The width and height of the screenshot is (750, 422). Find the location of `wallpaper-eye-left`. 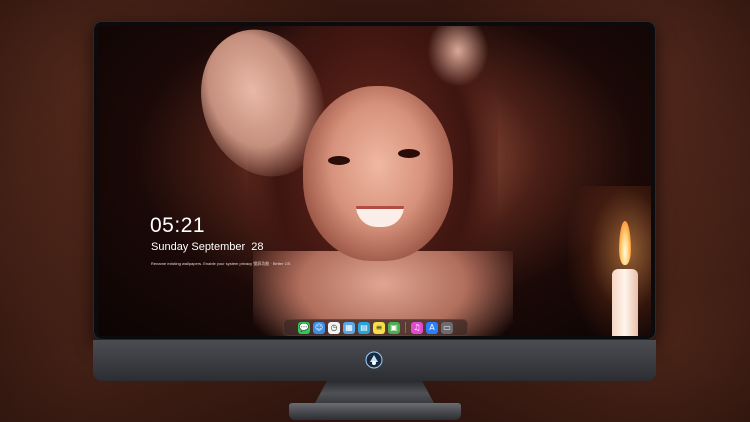

wallpaper-eye-left is located at coordinates (339, 160).